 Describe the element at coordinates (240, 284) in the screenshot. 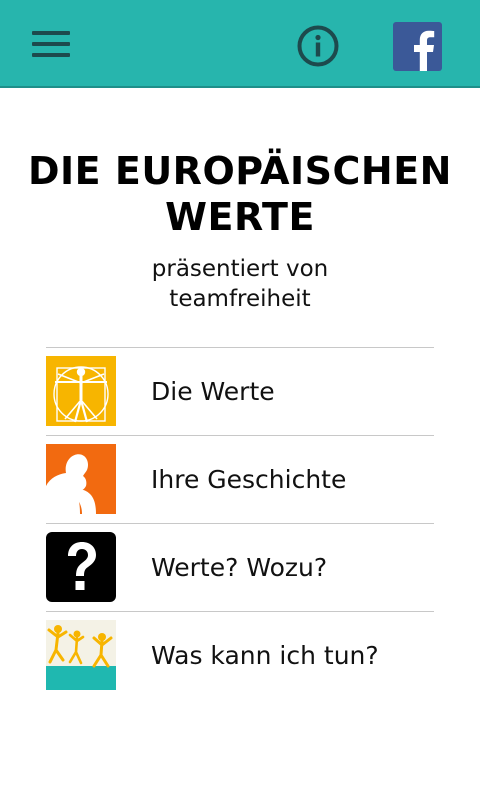

I see `subtitle: präsentiert von teamfreiheit` at that location.